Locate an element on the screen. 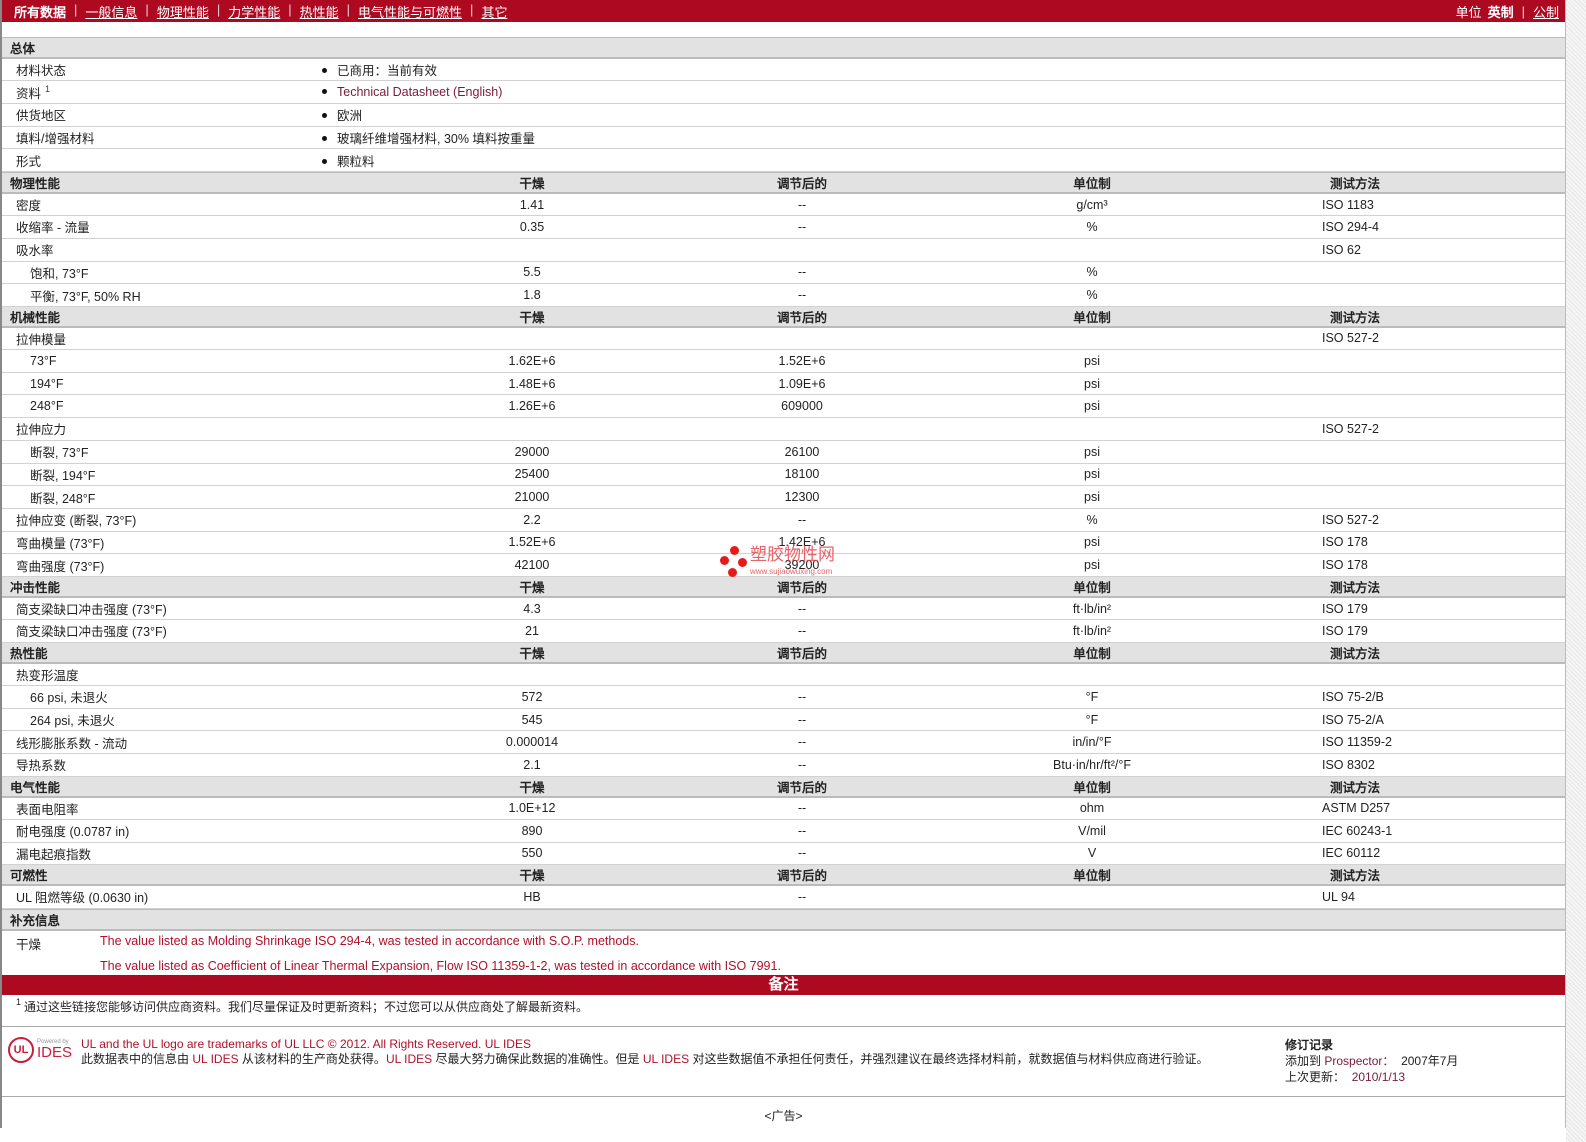  test-method: UL 94 is located at coordinates (1443, 897).